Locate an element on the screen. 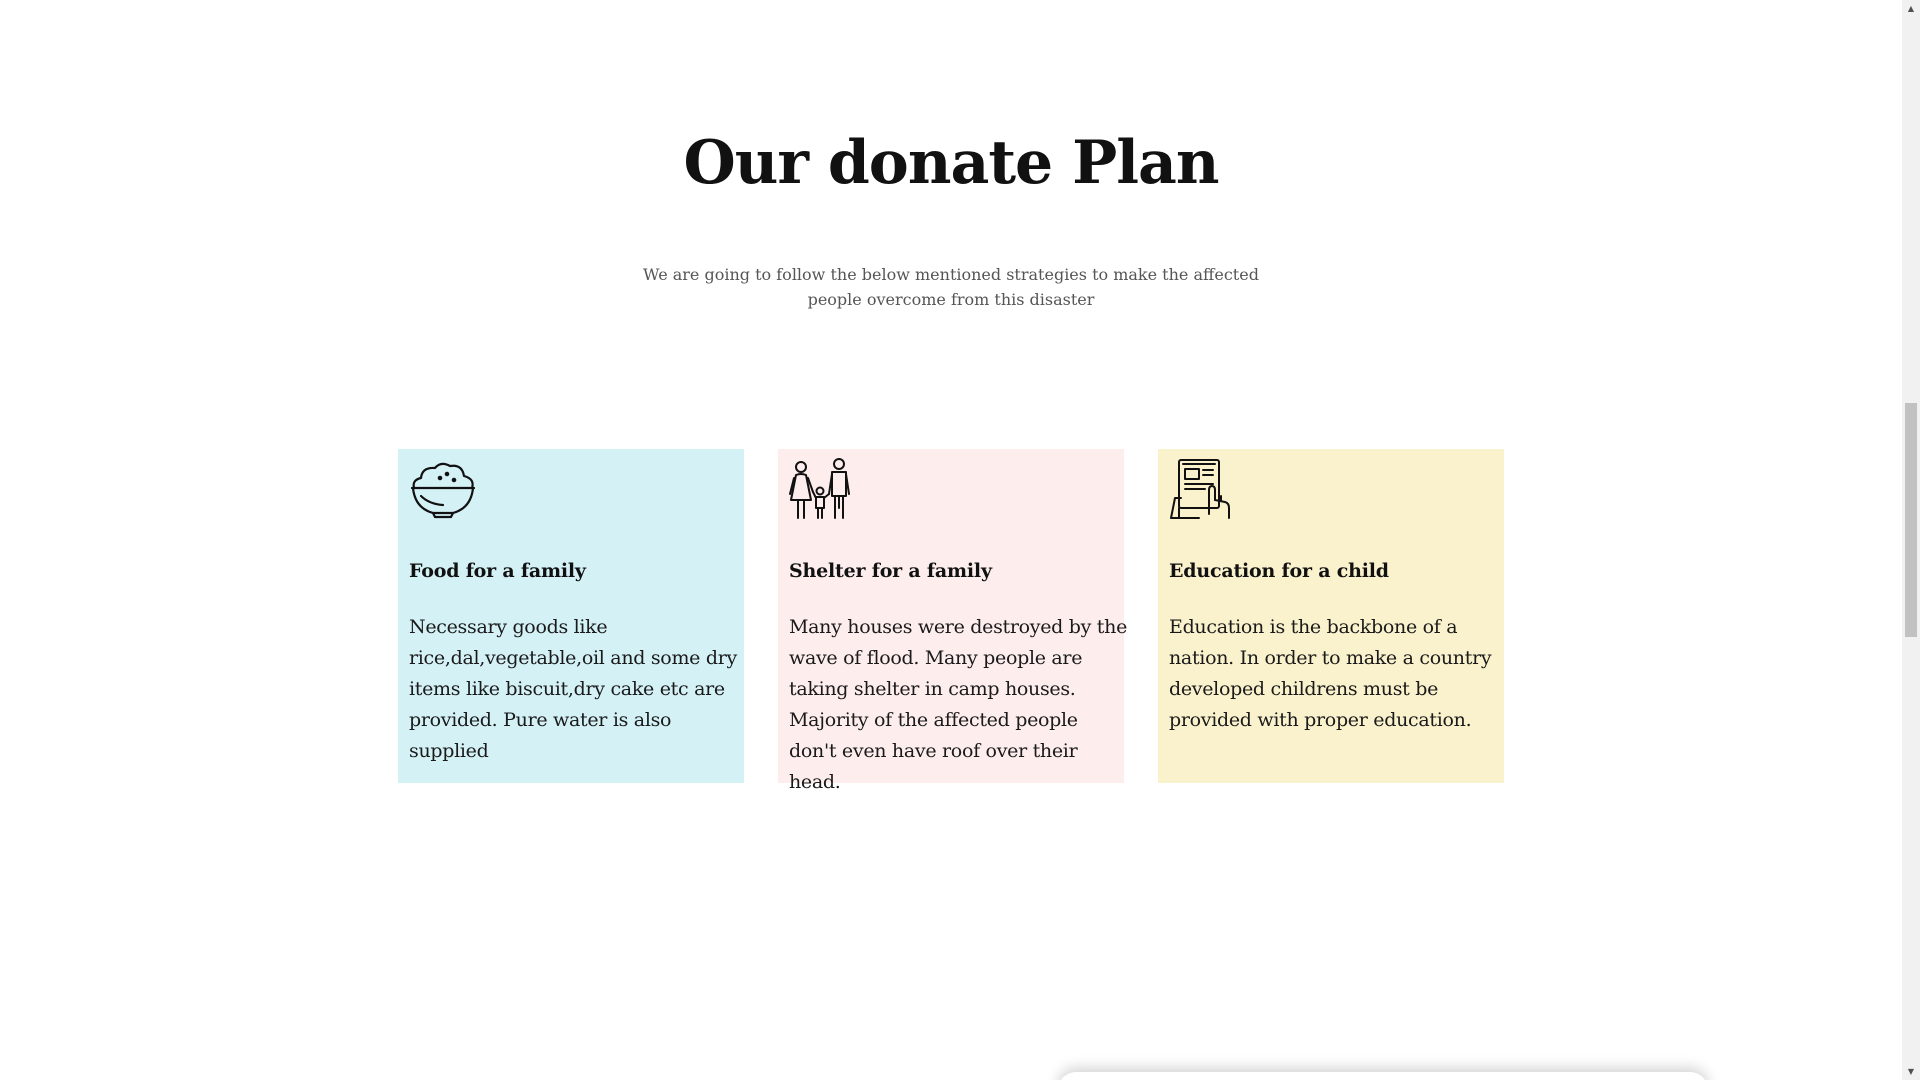 The height and width of the screenshot is (1080, 1920). scroll-down-arrow-icon: ▼ is located at coordinates (1911, 1071).